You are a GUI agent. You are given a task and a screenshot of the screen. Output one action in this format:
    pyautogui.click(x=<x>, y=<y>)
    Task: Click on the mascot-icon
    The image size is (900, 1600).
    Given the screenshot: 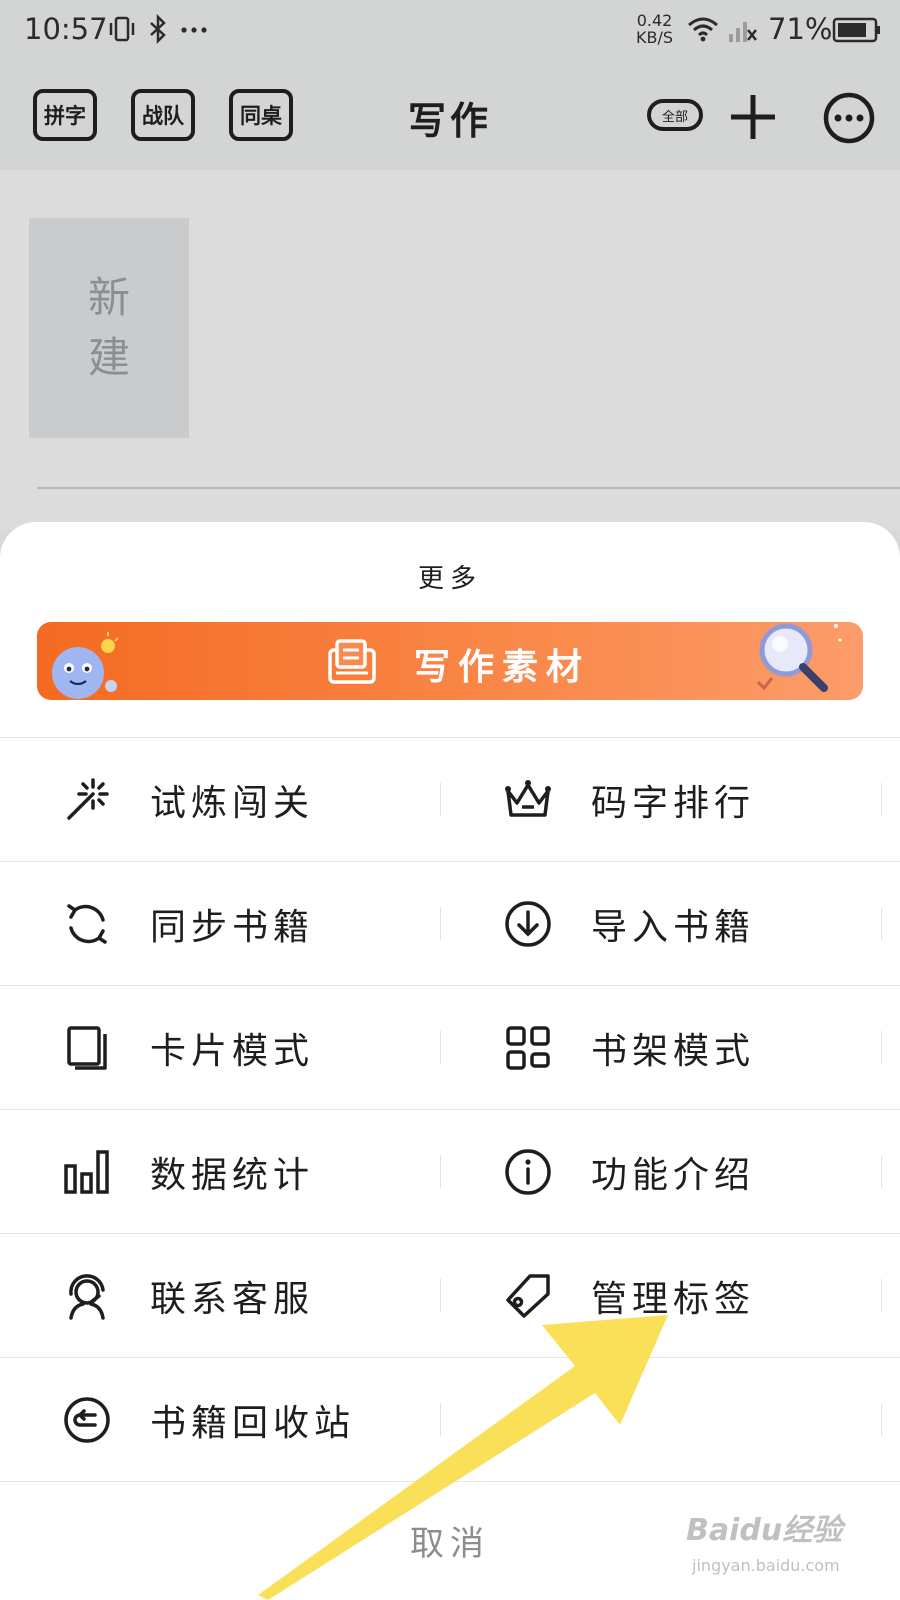 What is the action you would take?
    pyautogui.click(x=85, y=665)
    